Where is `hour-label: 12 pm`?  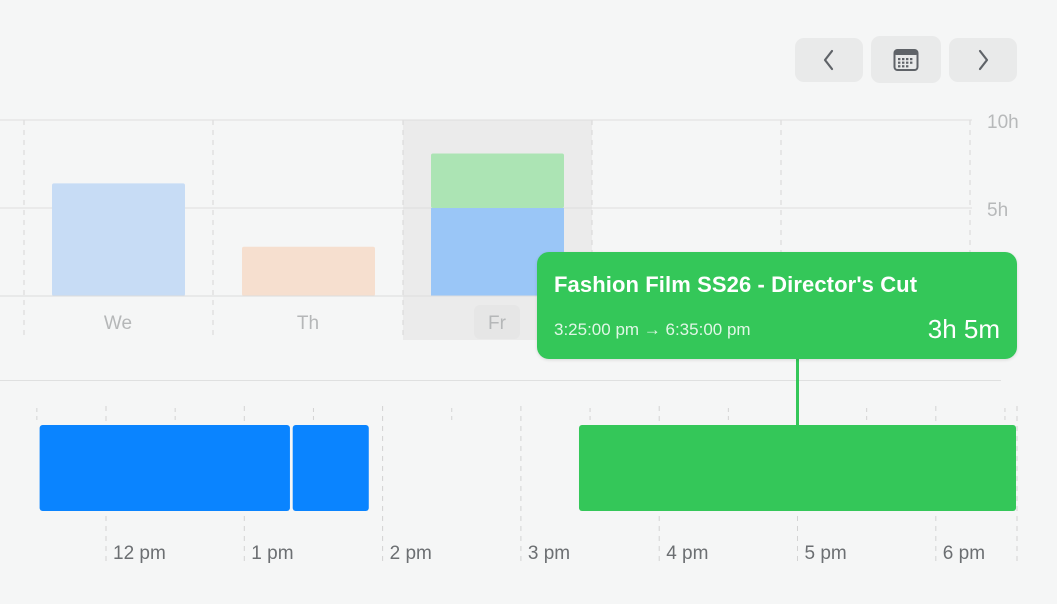
hour-label: 12 pm is located at coordinates (139, 553).